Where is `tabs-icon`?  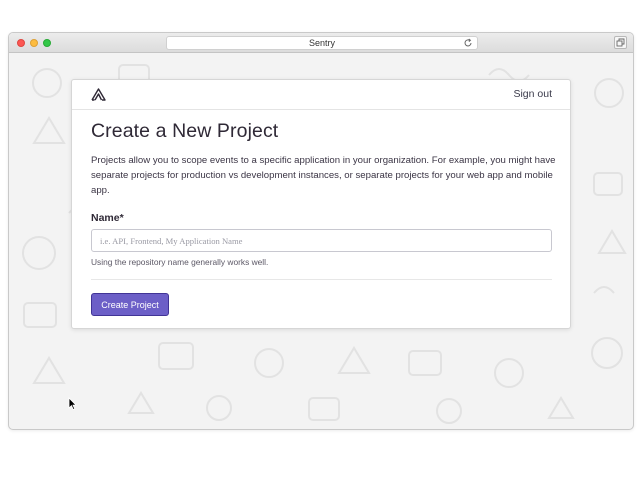
tabs-icon is located at coordinates (620, 42).